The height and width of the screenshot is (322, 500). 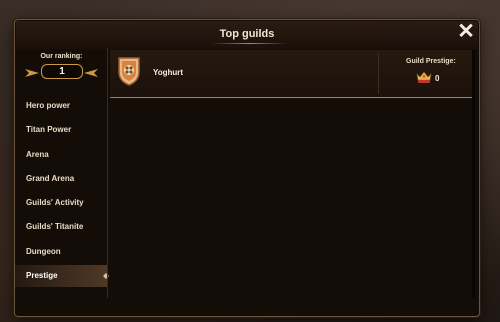 What do you see at coordinates (473, 174) in the screenshot?
I see `list-scrollbar` at bounding box center [473, 174].